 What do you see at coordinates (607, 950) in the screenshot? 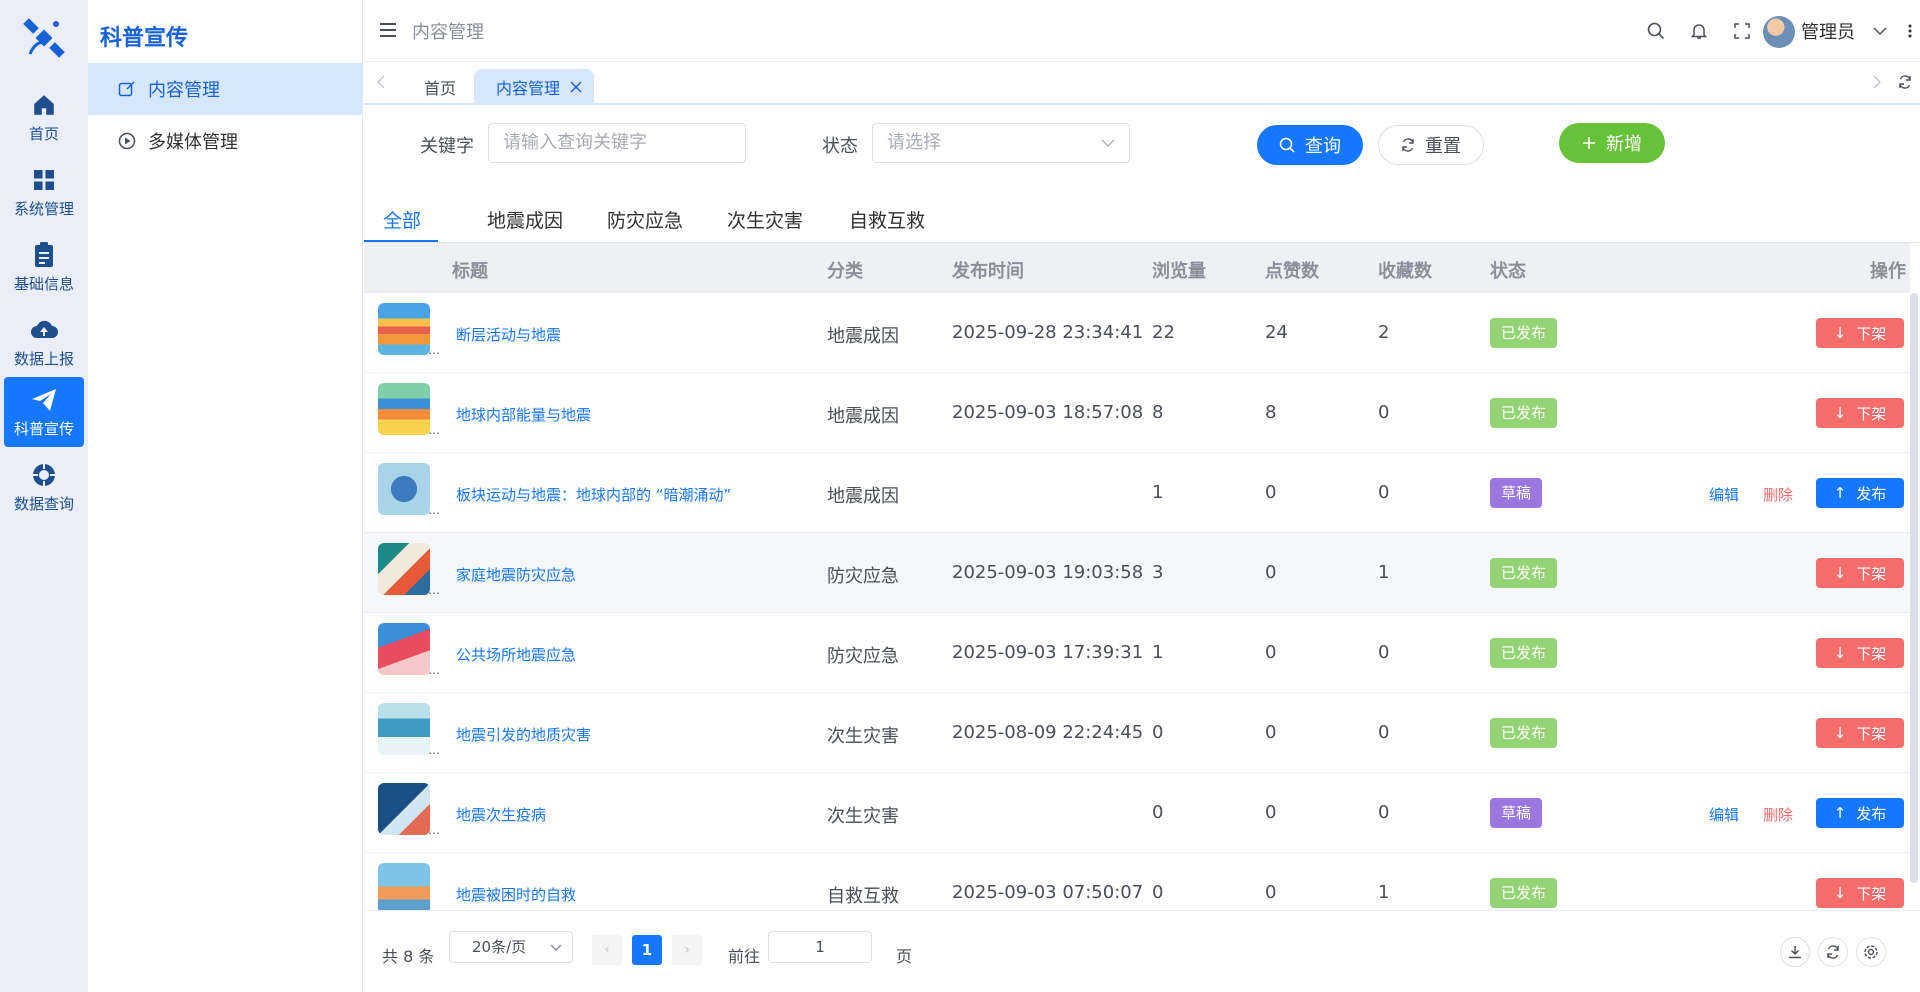
I see `prev-page-button: ‹` at bounding box center [607, 950].